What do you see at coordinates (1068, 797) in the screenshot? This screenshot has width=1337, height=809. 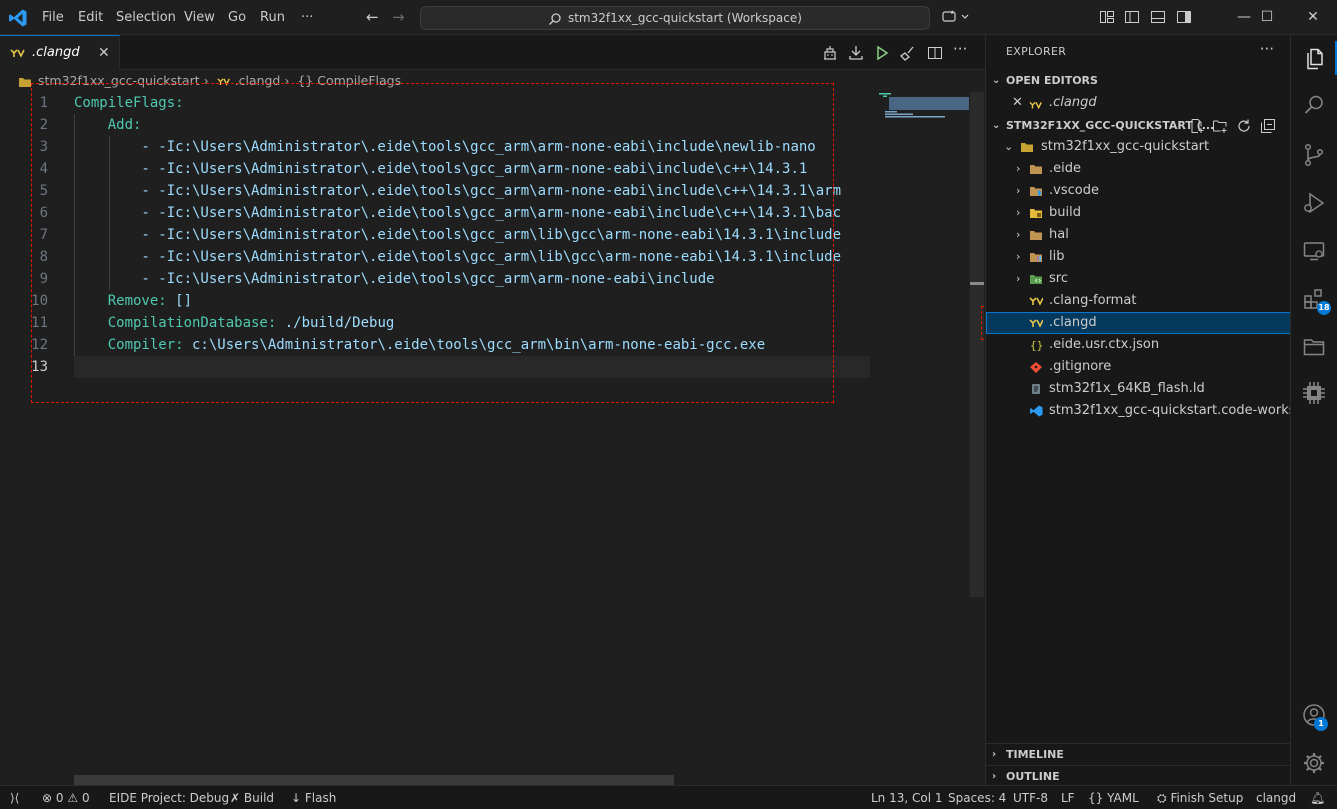 I see `eol-status: LF` at bounding box center [1068, 797].